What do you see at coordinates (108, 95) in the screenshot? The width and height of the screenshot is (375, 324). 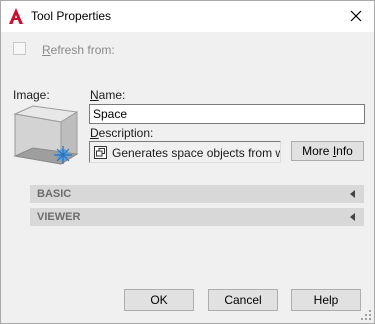 I see `name-label: Name:` at bounding box center [108, 95].